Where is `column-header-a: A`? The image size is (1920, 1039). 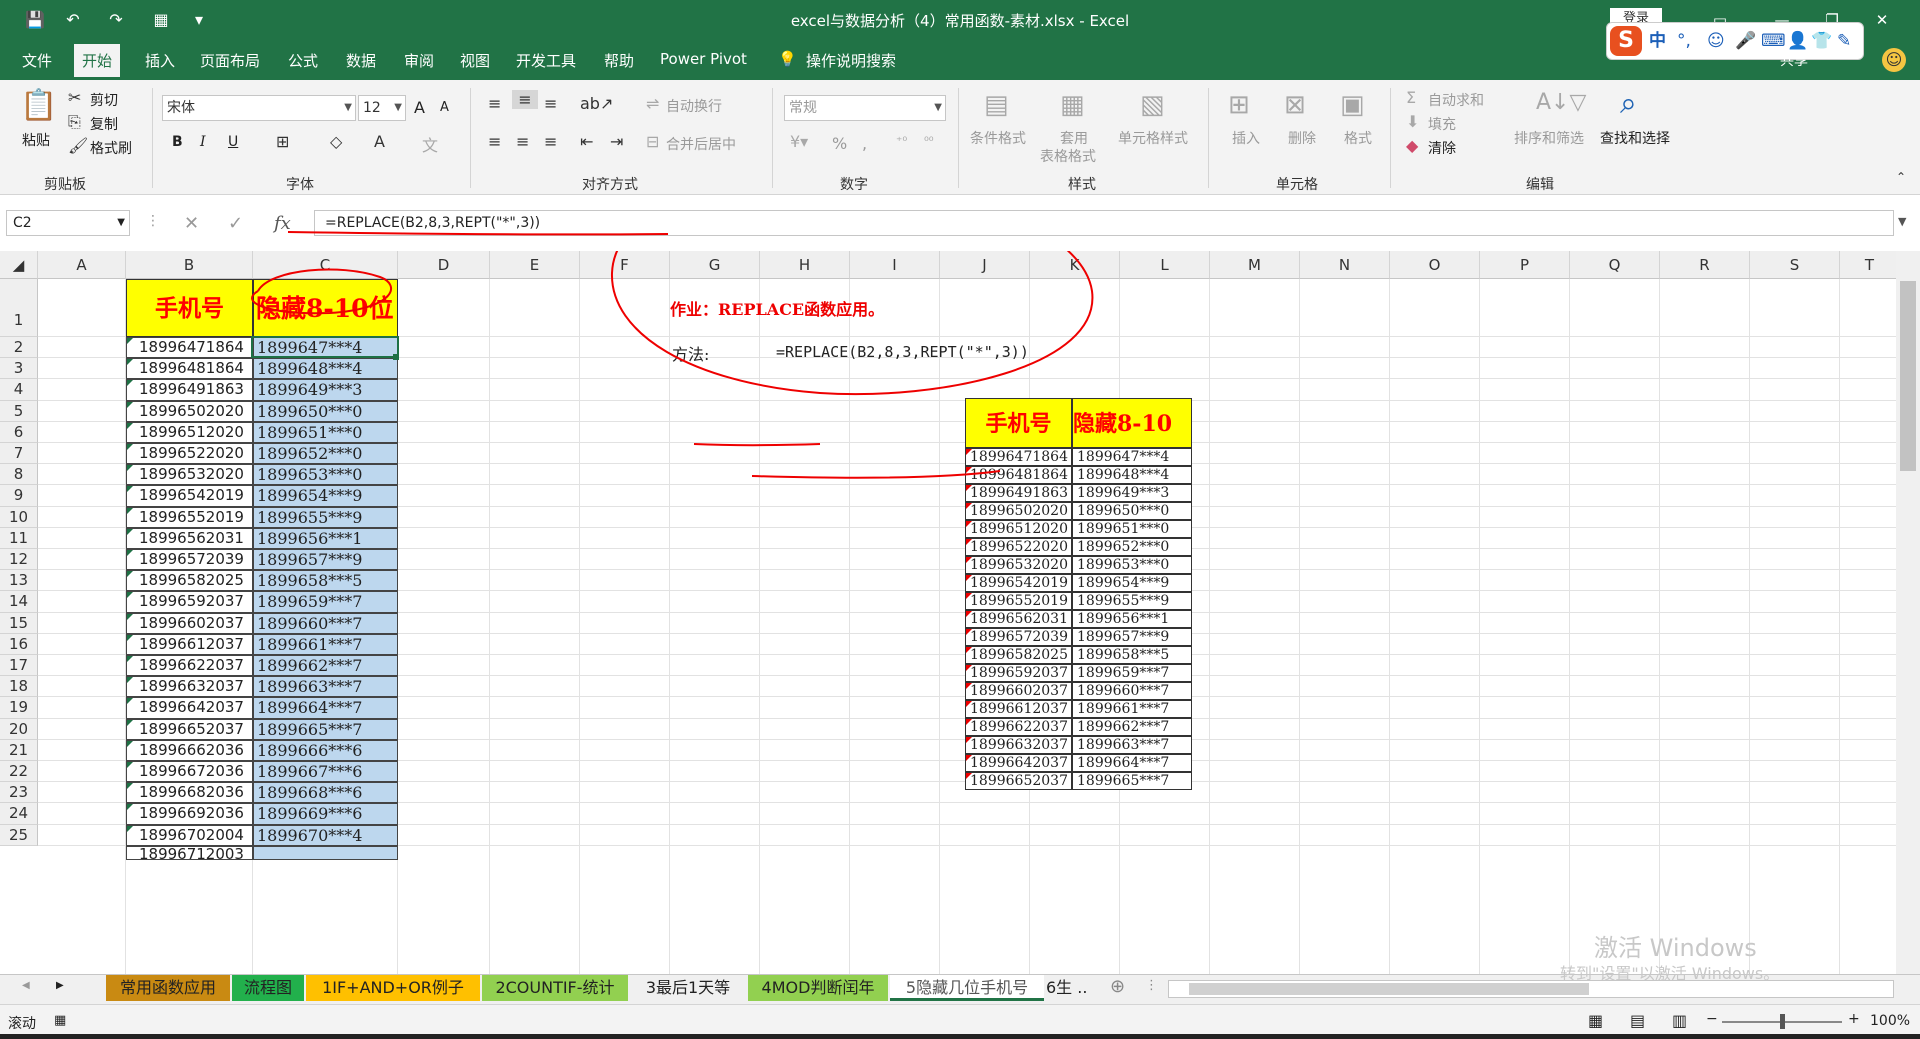
column-header-a: A is located at coordinates (82, 265).